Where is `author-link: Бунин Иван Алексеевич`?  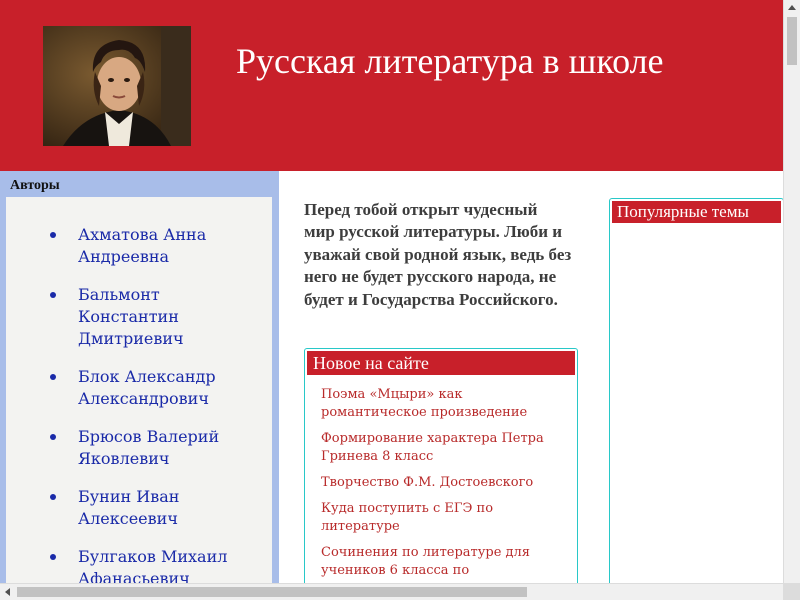 author-link: Бунин Иван Алексеевич is located at coordinates (127, 508).